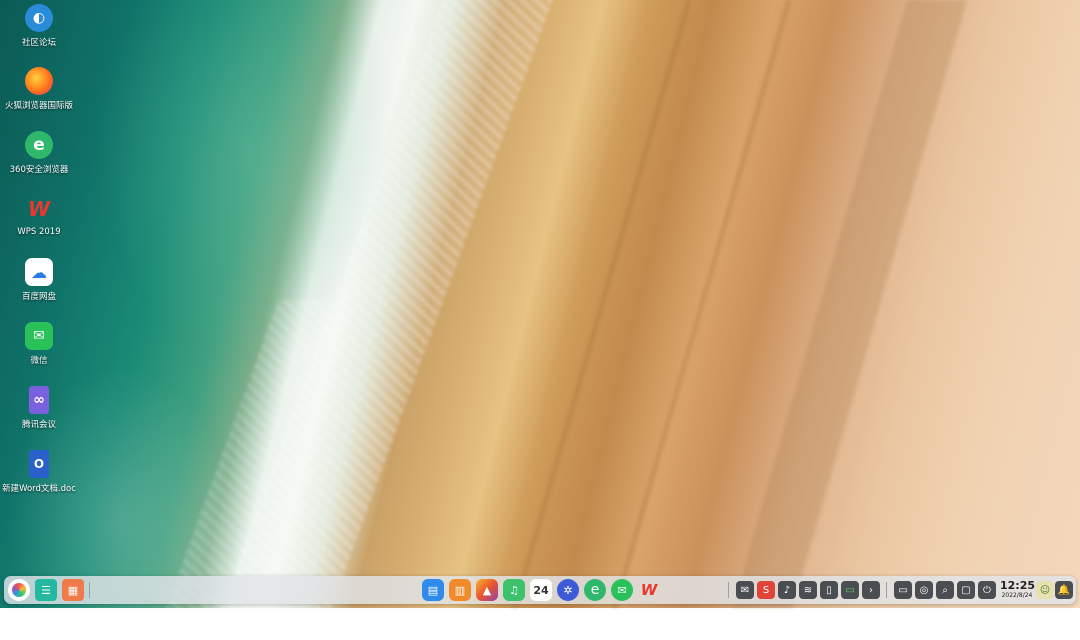 This screenshot has width=1080, height=640. I want to click on desktop-icon-label: 360安全浏览器, so click(39, 170).